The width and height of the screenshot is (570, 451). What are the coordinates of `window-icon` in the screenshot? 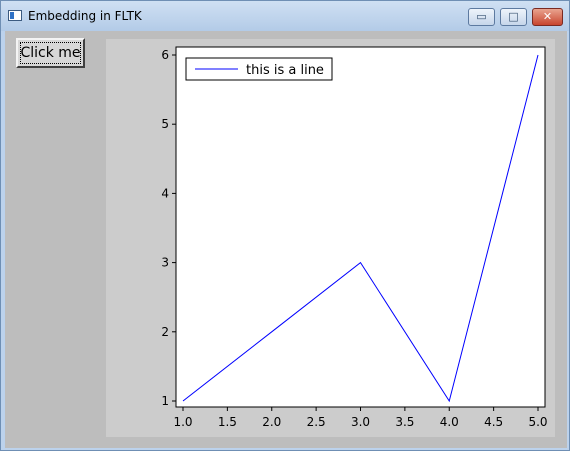 It's located at (15, 15).